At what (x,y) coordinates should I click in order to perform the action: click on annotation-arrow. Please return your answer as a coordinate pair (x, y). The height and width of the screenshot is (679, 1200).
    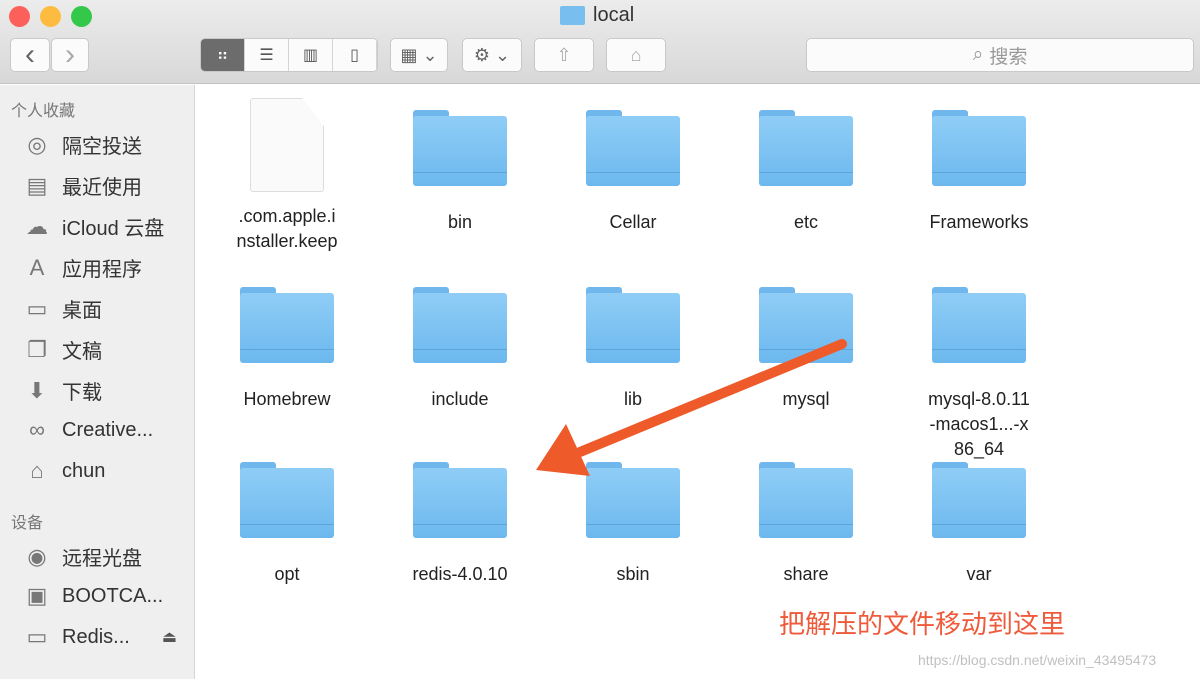
    Looking at the image, I should click on (691, 407).